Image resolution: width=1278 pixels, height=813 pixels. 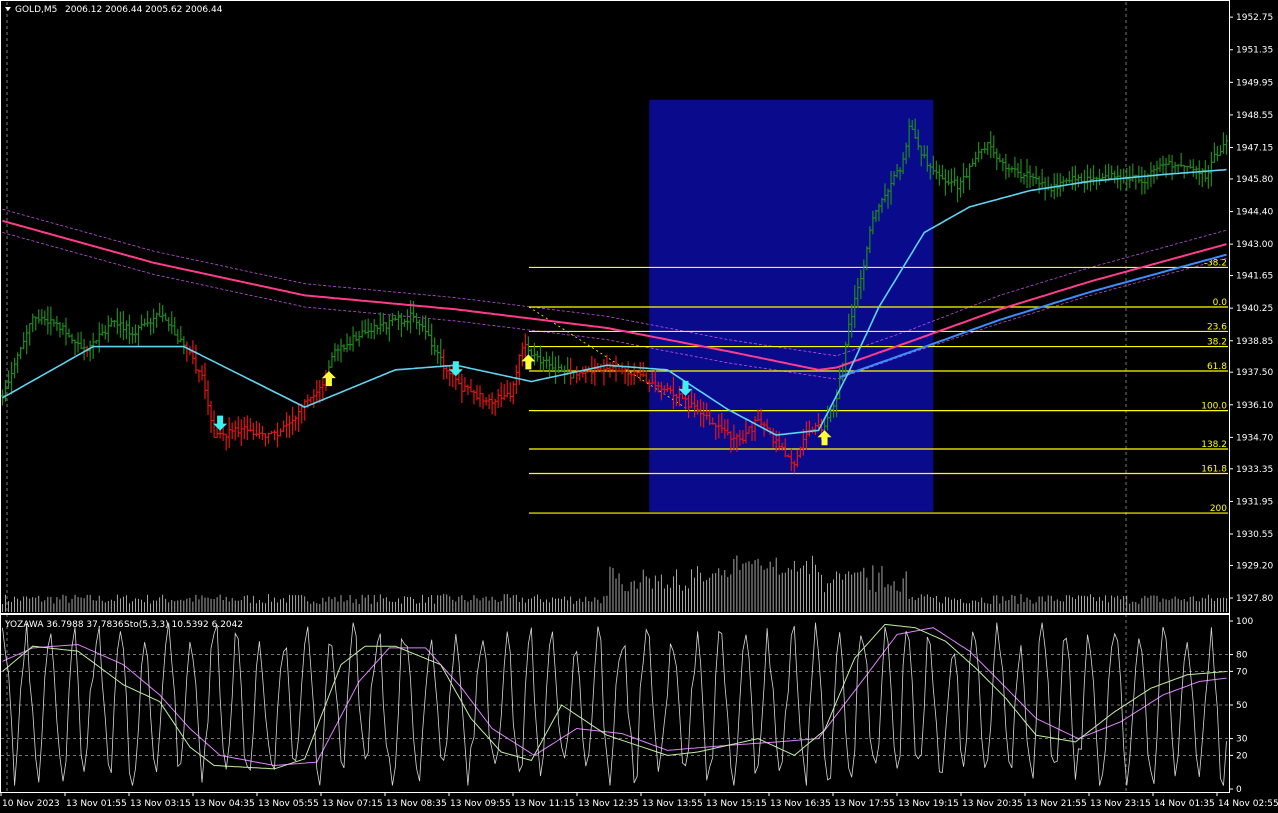 What do you see at coordinates (8, 9) in the screenshot?
I see `symbol-menu-triangle-icon` at bounding box center [8, 9].